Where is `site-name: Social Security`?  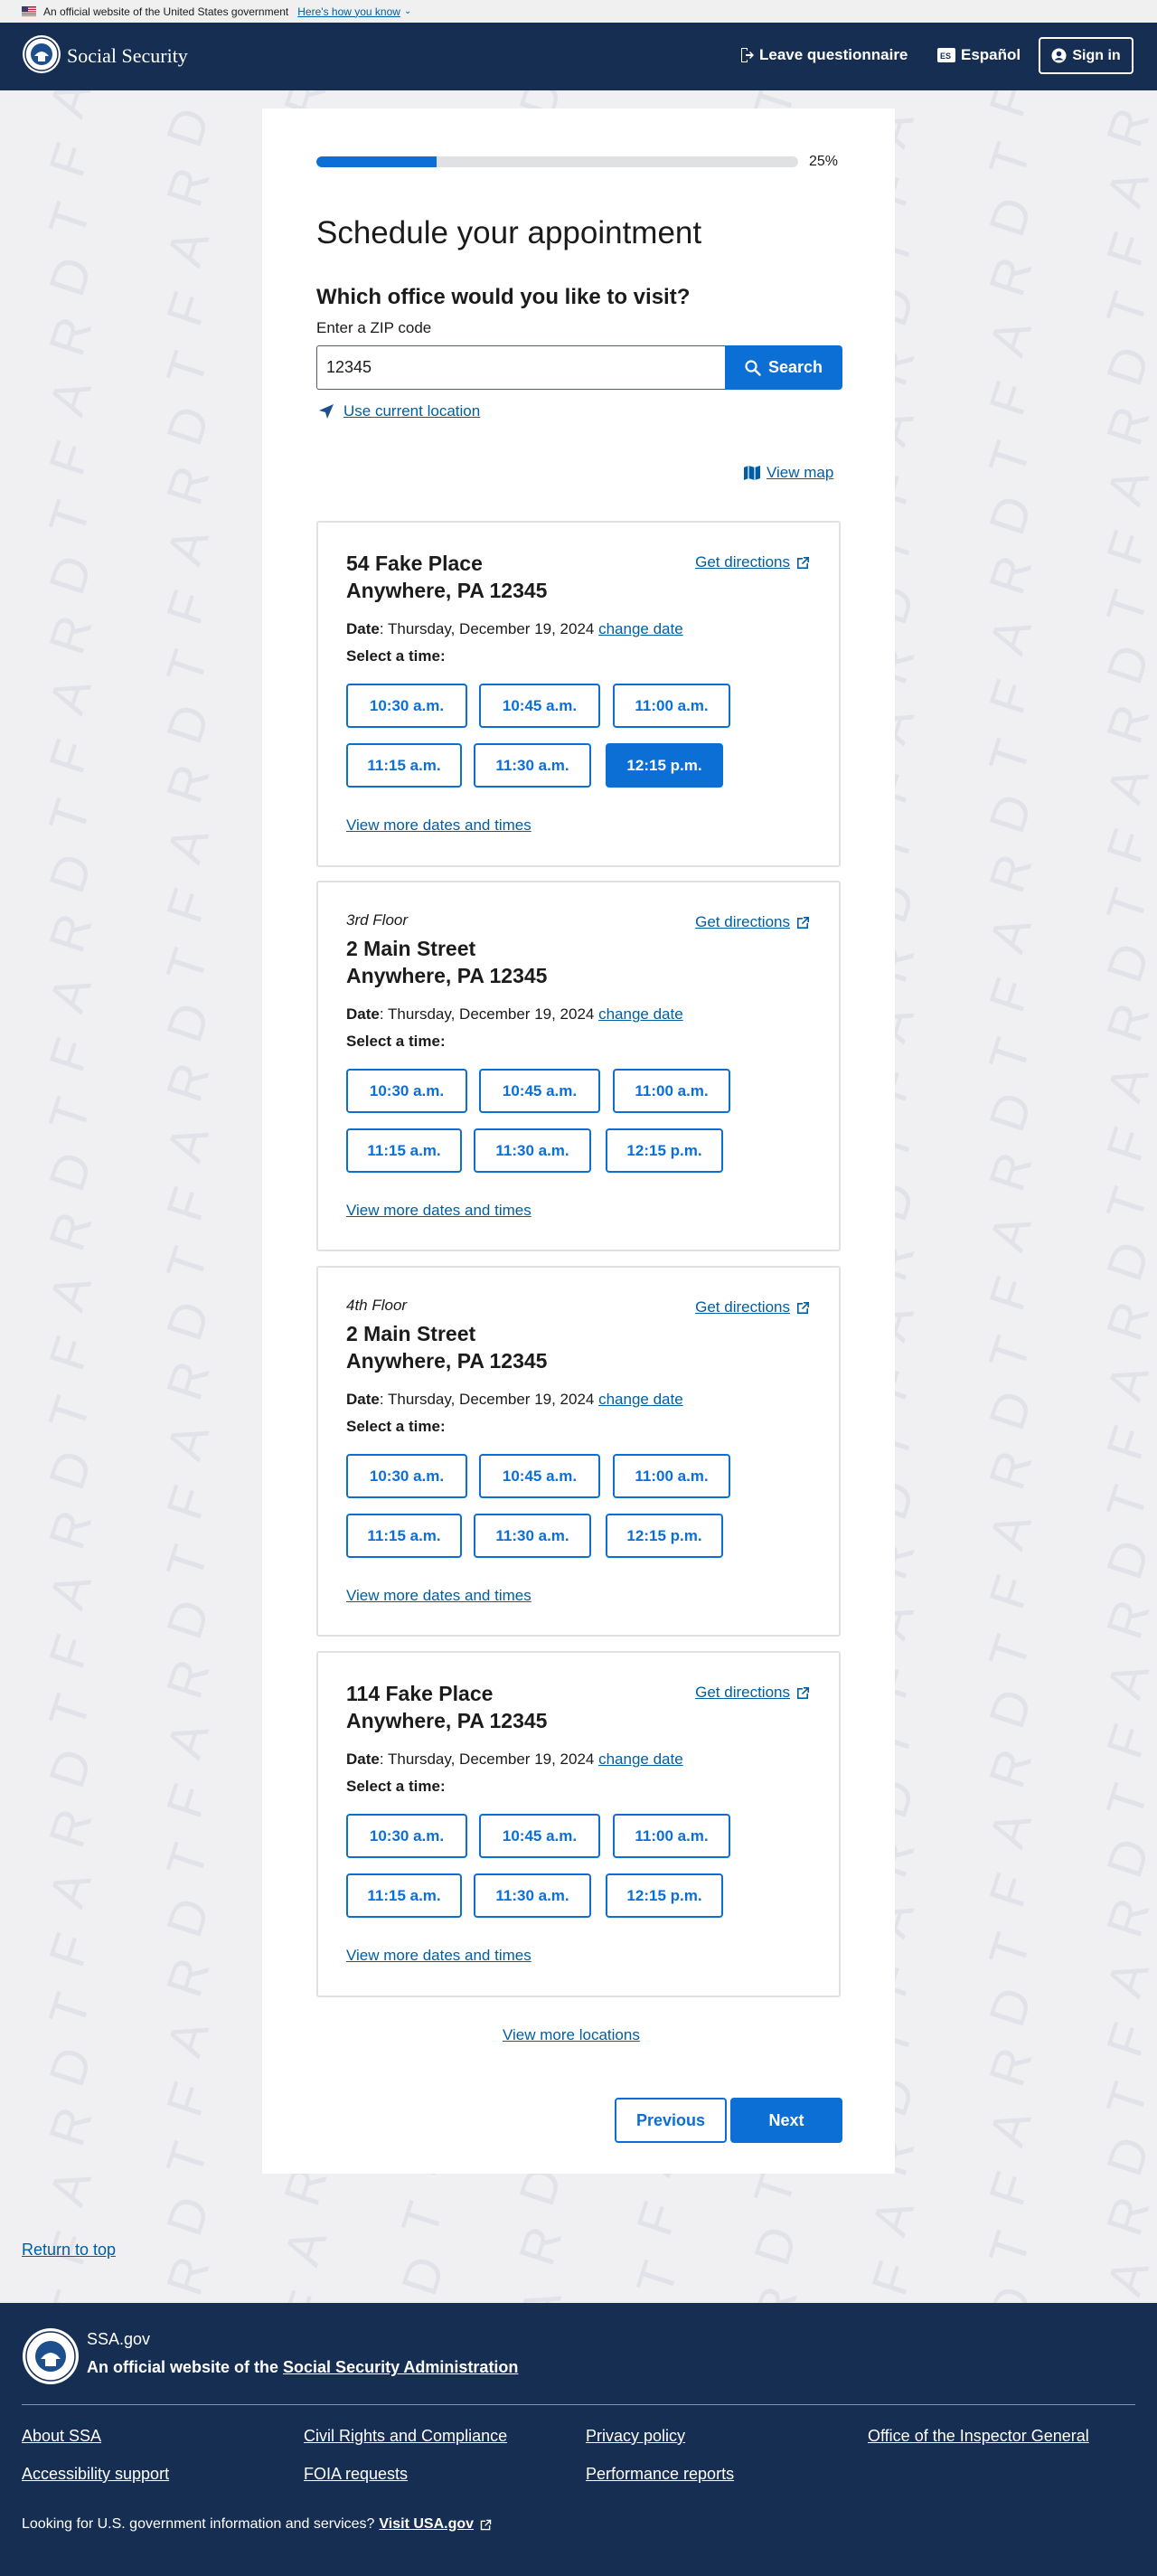 site-name: Social Security is located at coordinates (128, 56).